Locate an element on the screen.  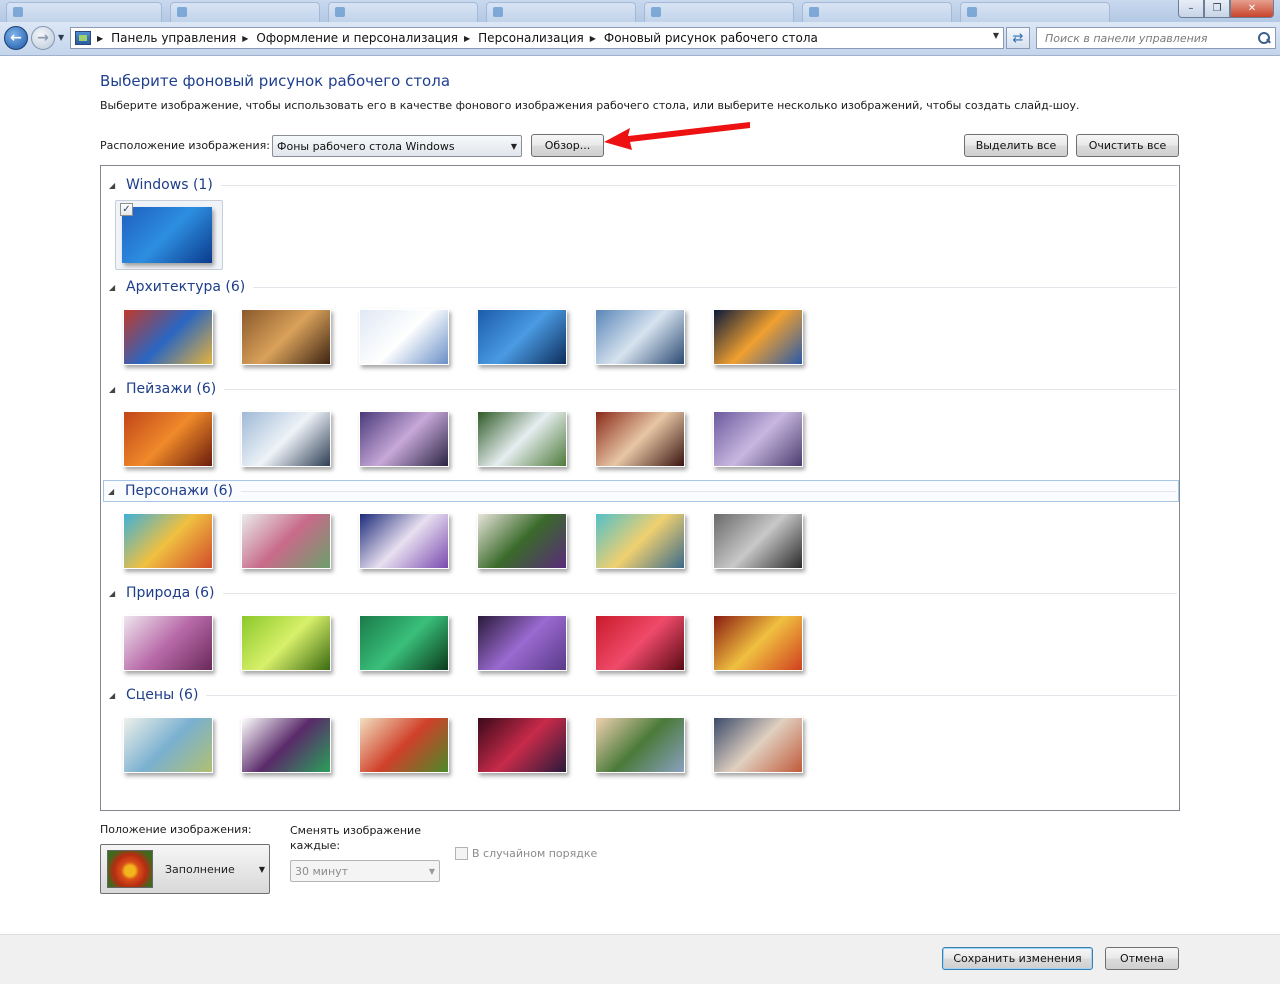
search-icon is located at coordinates (1264, 38).